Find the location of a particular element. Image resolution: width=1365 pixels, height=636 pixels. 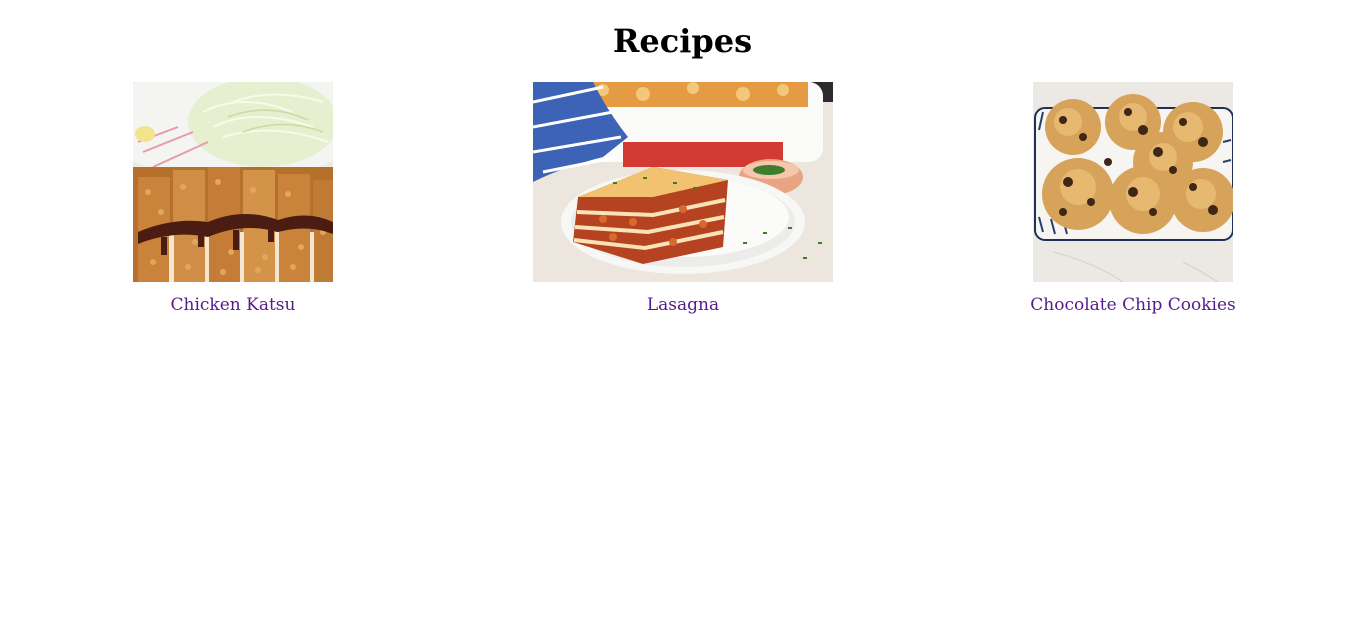

recipe-card-chocolate-chip-cookies: Chocolate Chip Cookies is located at coordinates (1133, 198).